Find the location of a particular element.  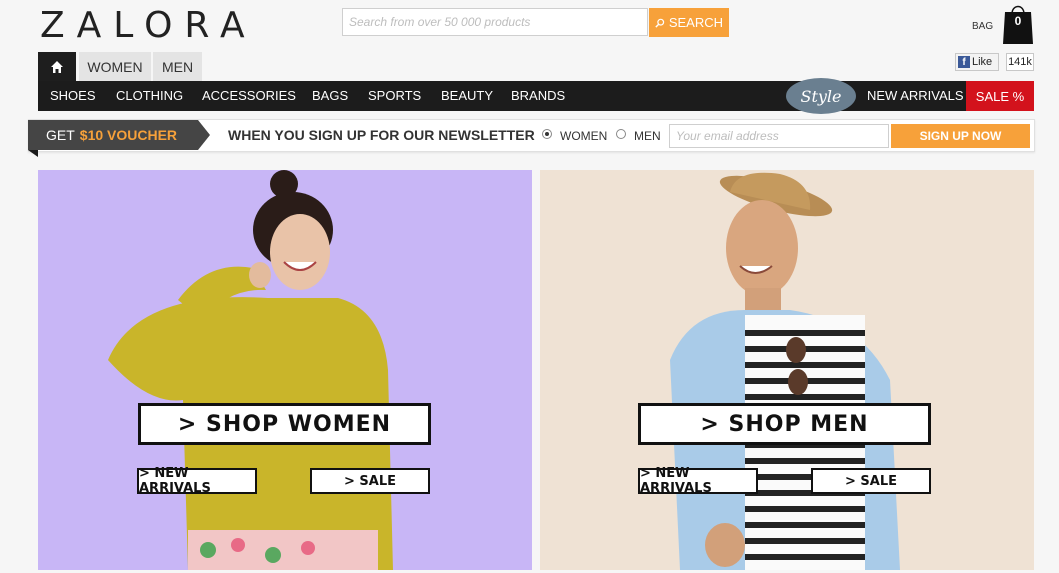

nav-clothing: CLOTHING is located at coordinates (149, 96).